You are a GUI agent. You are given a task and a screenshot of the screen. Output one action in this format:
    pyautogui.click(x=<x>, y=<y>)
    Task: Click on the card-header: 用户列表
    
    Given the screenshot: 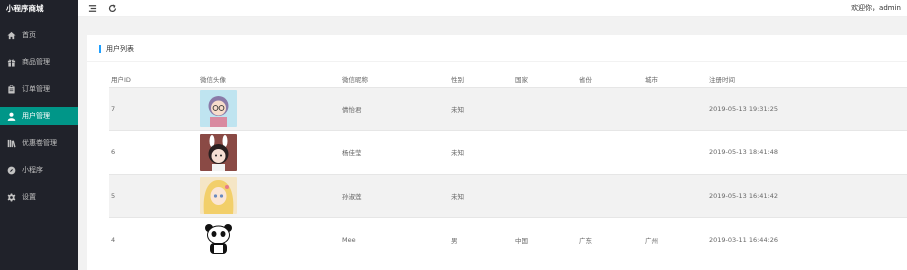 What is the action you would take?
    pyautogui.click(x=116, y=49)
    